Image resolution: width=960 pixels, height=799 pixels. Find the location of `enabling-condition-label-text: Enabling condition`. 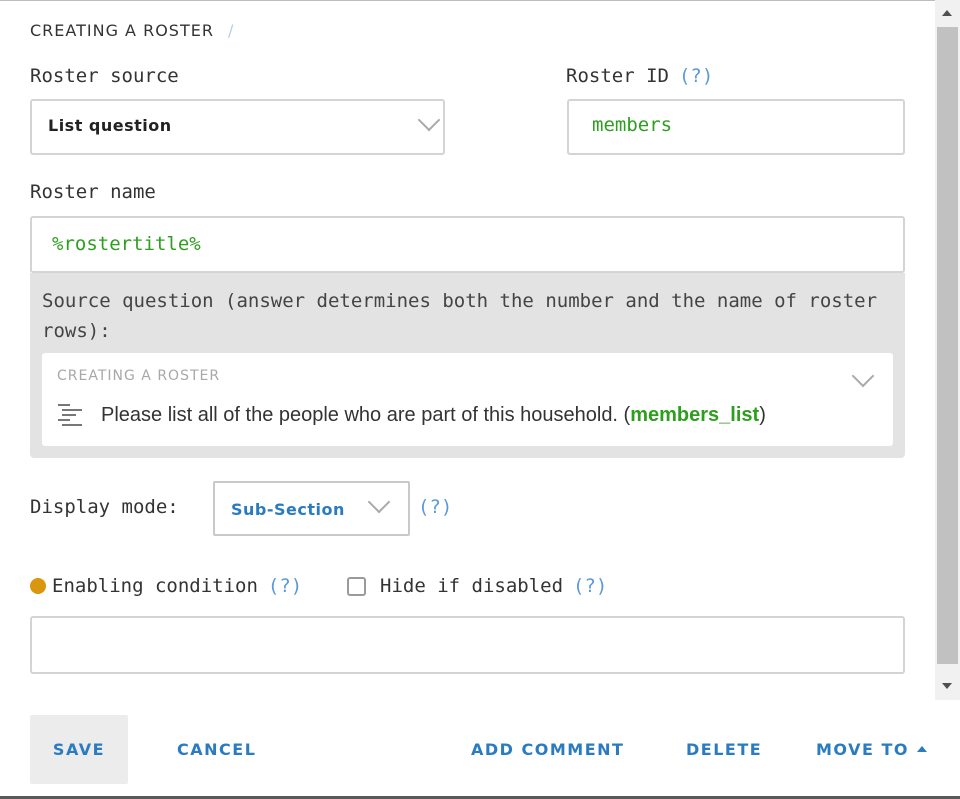

enabling-condition-label-text: Enabling condition is located at coordinates (155, 586).